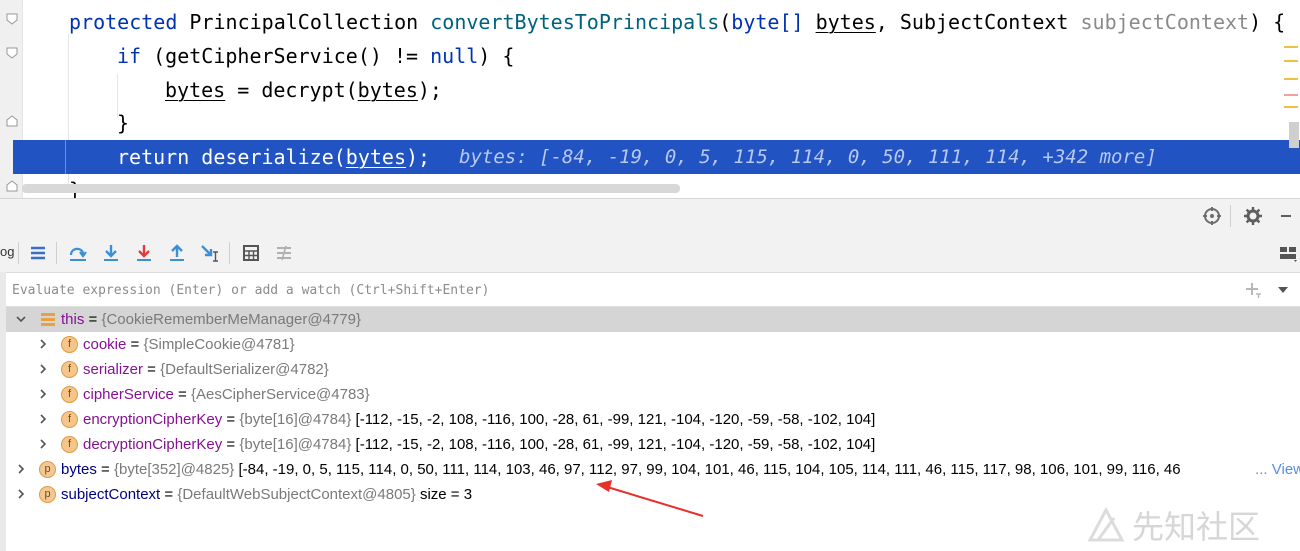 The height and width of the screenshot is (551, 1300). I want to click on evaluate-expression-icon, so click(251, 253).